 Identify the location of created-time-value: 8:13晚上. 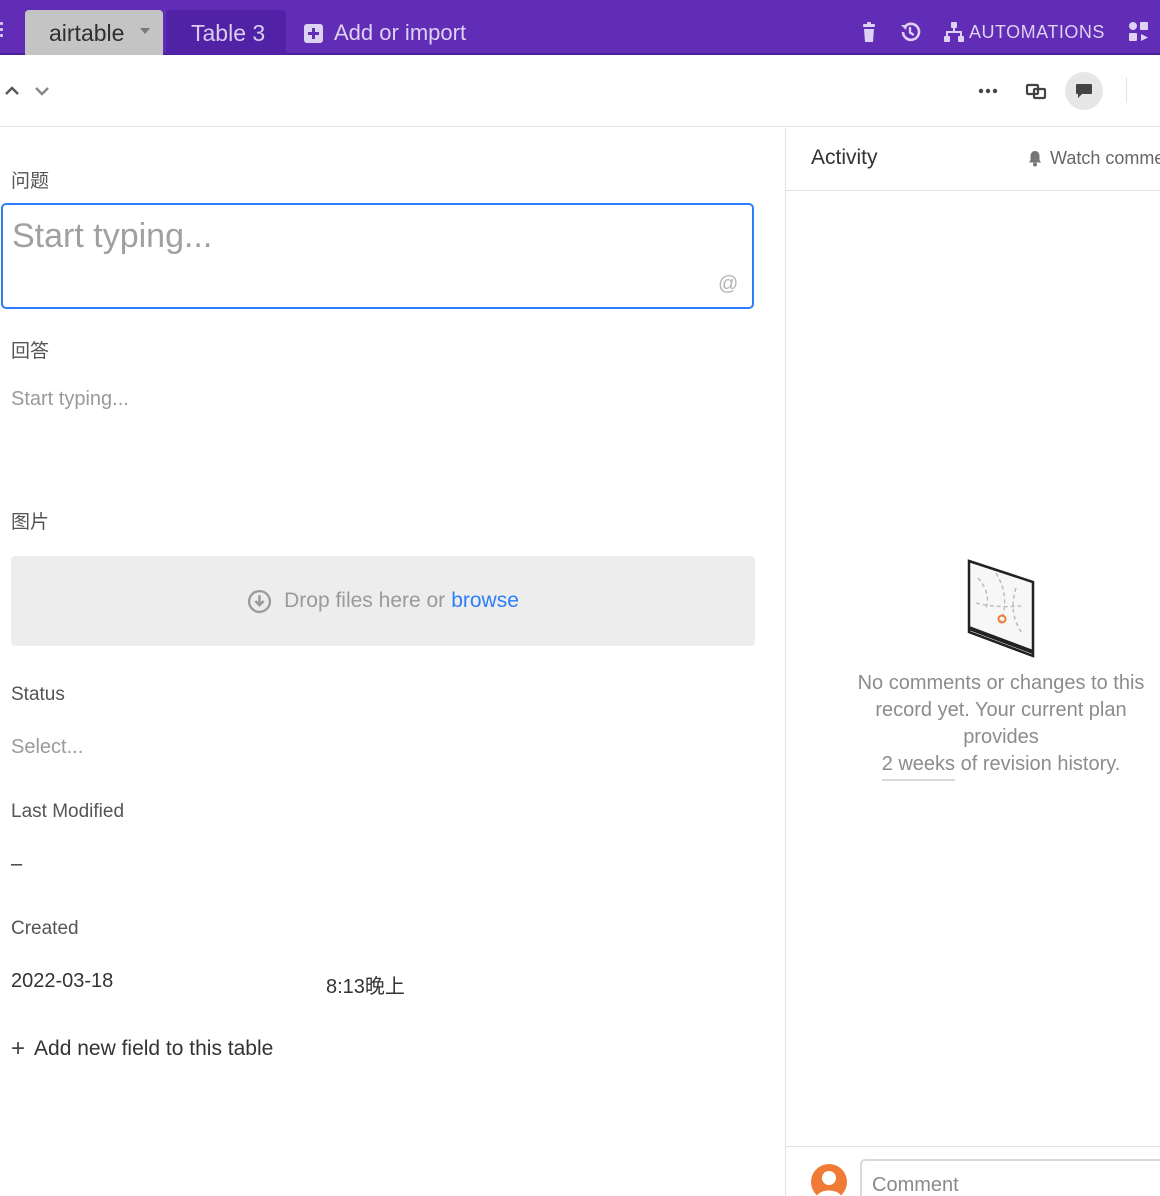
(365, 987).